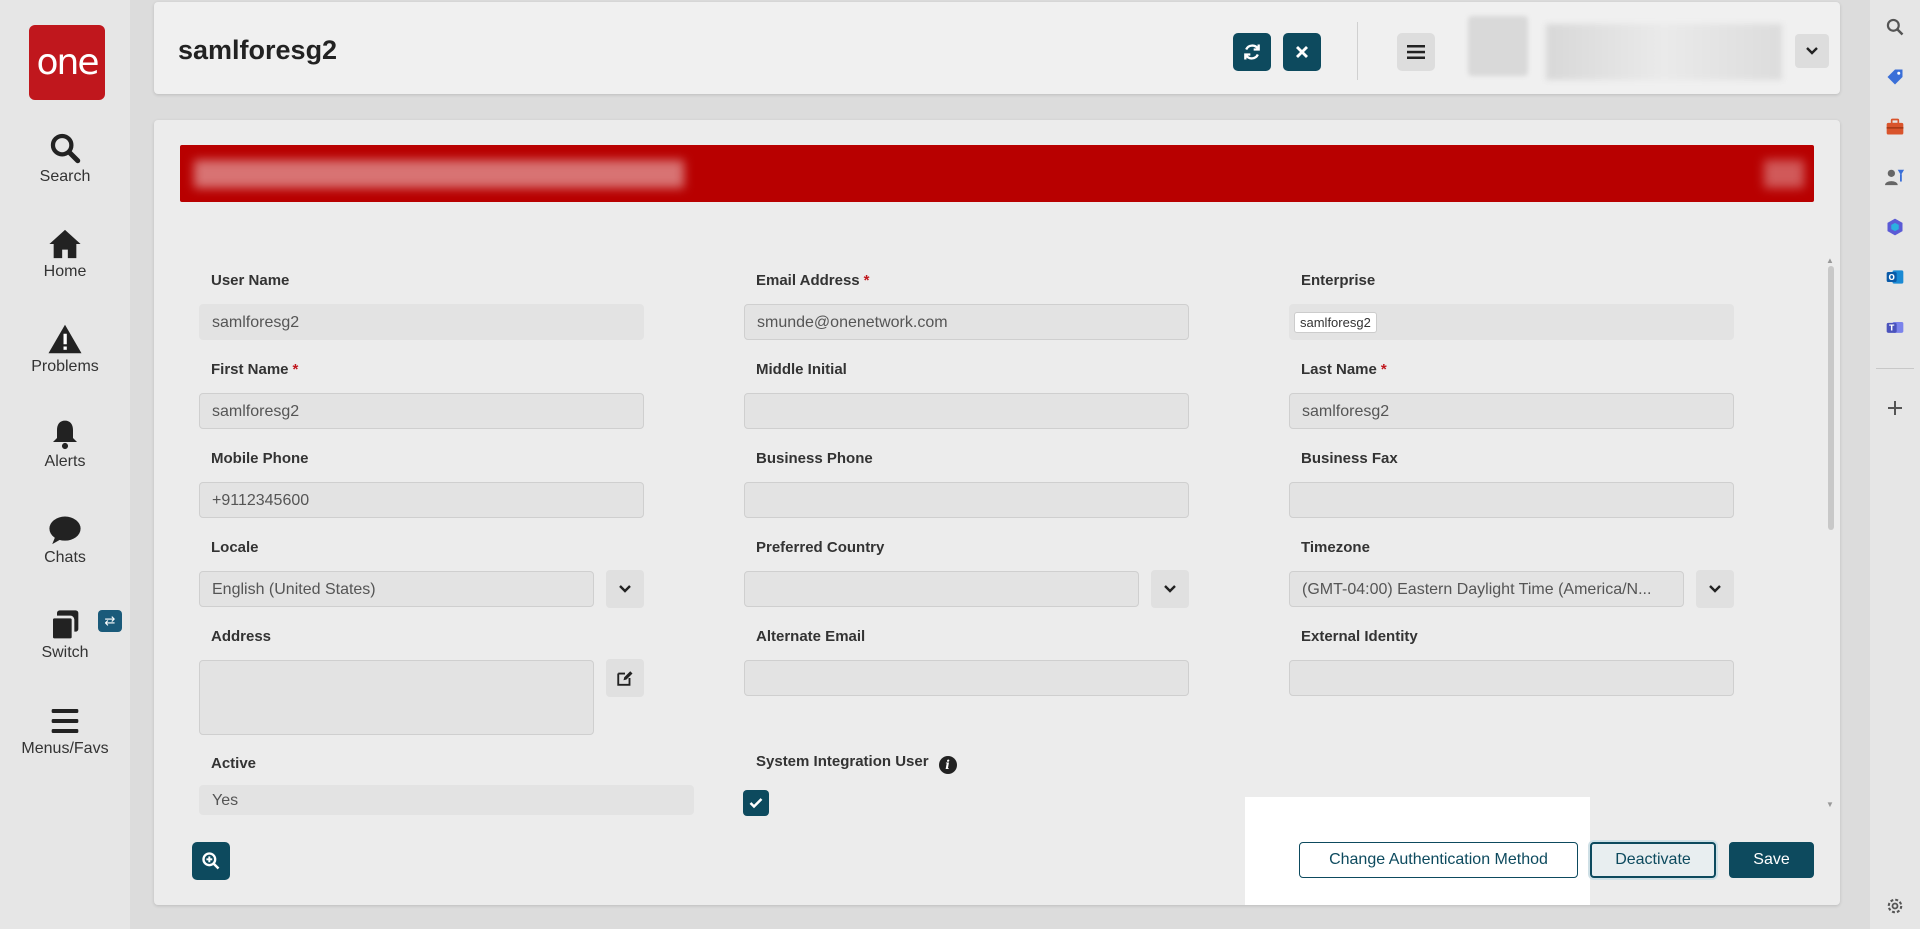 The image size is (1920, 929). What do you see at coordinates (421, 411) in the screenshot?
I see `first-name-field: samlforesg2` at bounding box center [421, 411].